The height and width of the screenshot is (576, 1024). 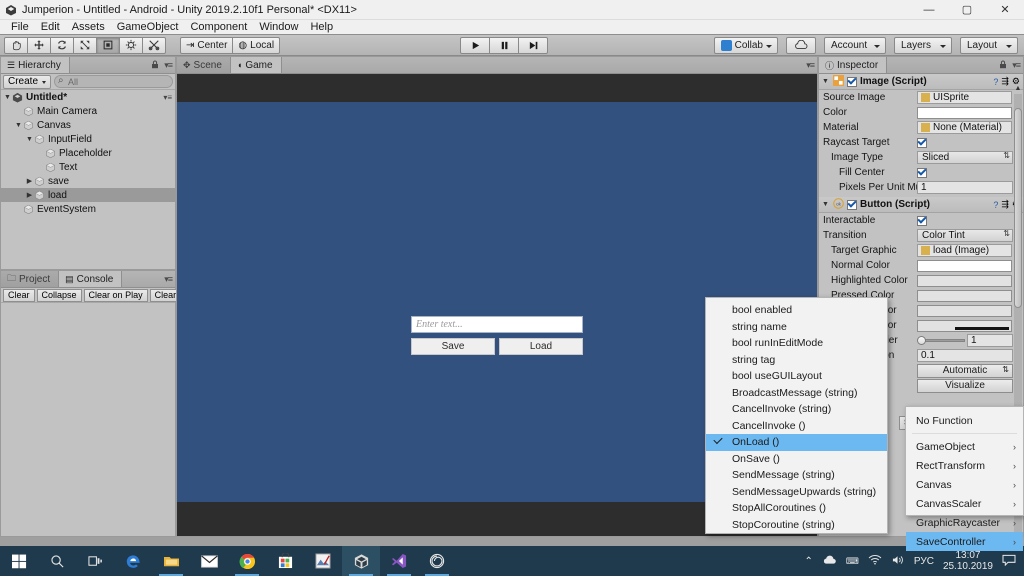 I want to click on menu-gameobject: GameObject, so click(x=148, y=27).